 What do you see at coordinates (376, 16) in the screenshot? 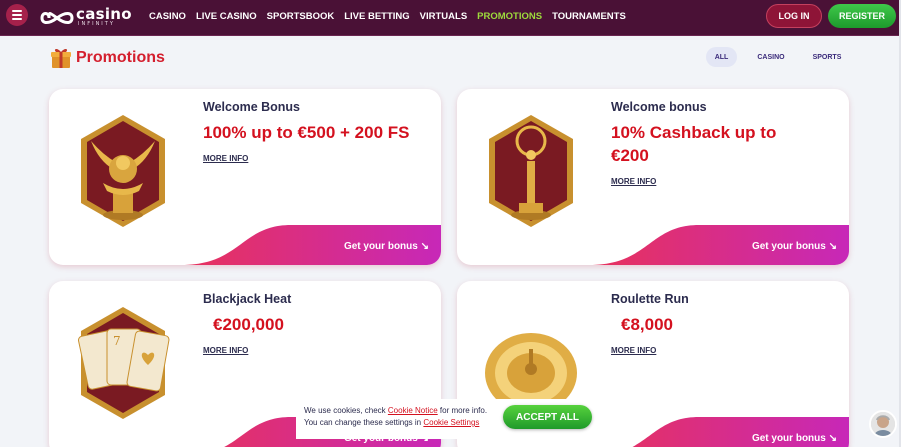
I see `nav-live-betting: LIVE BETTING` at bounding box center [376, 16].